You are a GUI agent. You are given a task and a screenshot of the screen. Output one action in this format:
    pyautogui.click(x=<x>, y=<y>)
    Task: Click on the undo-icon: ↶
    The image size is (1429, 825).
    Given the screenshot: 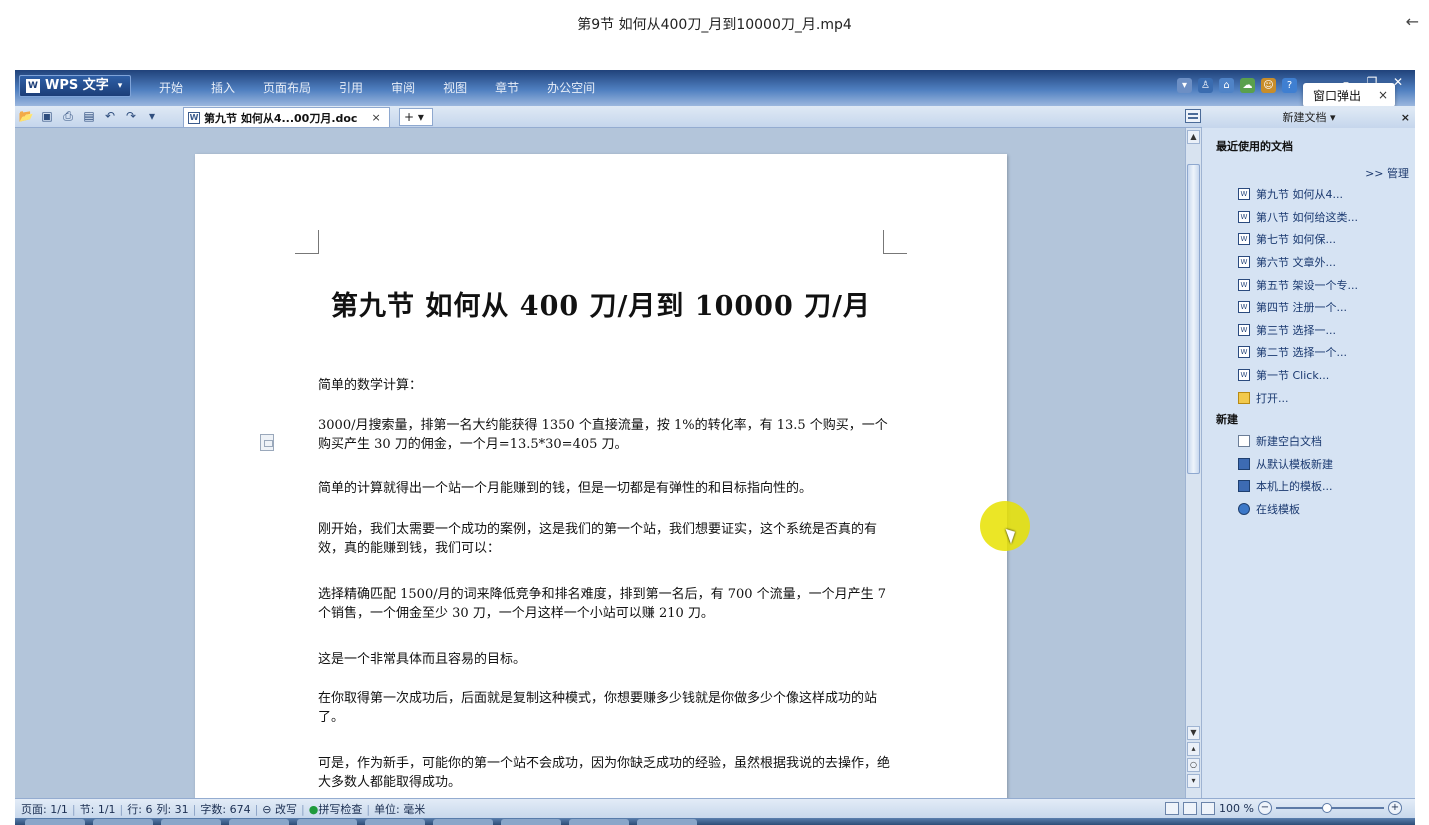 What is the action you would take?
    pyautogui.click(x=110, y=116)
    